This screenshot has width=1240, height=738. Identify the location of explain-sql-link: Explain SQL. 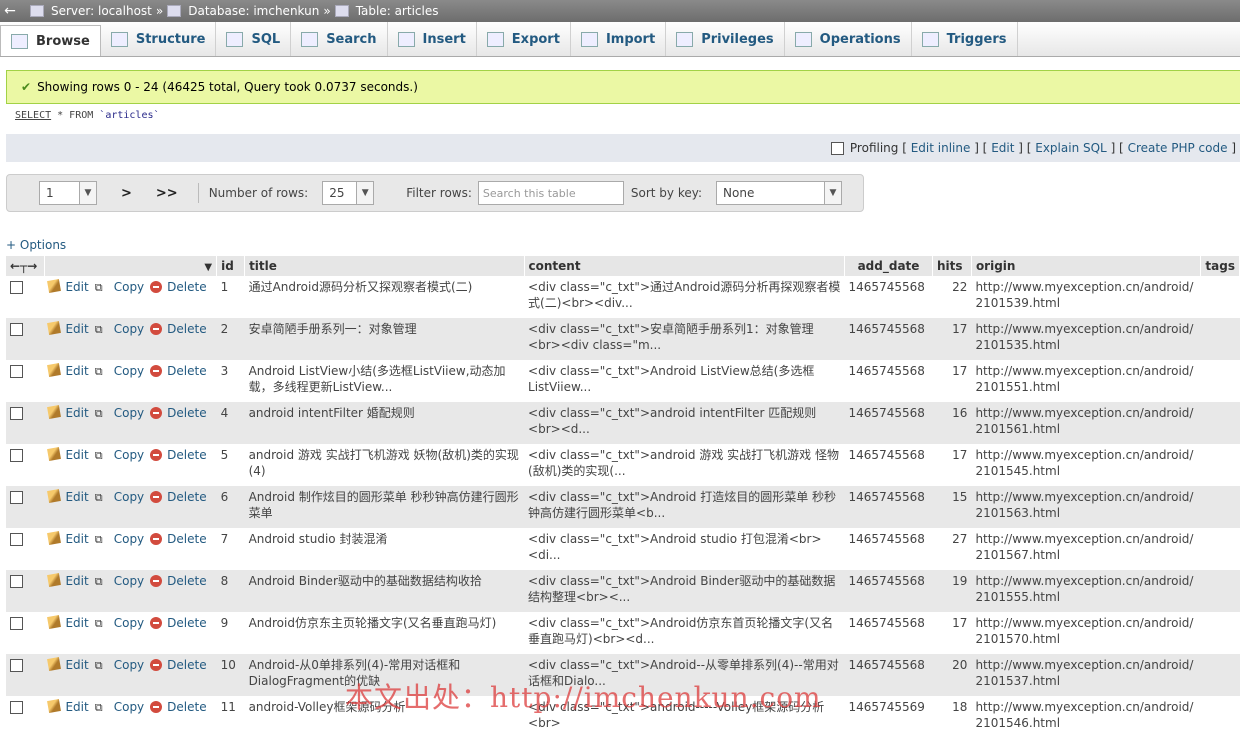
(1071, 148).